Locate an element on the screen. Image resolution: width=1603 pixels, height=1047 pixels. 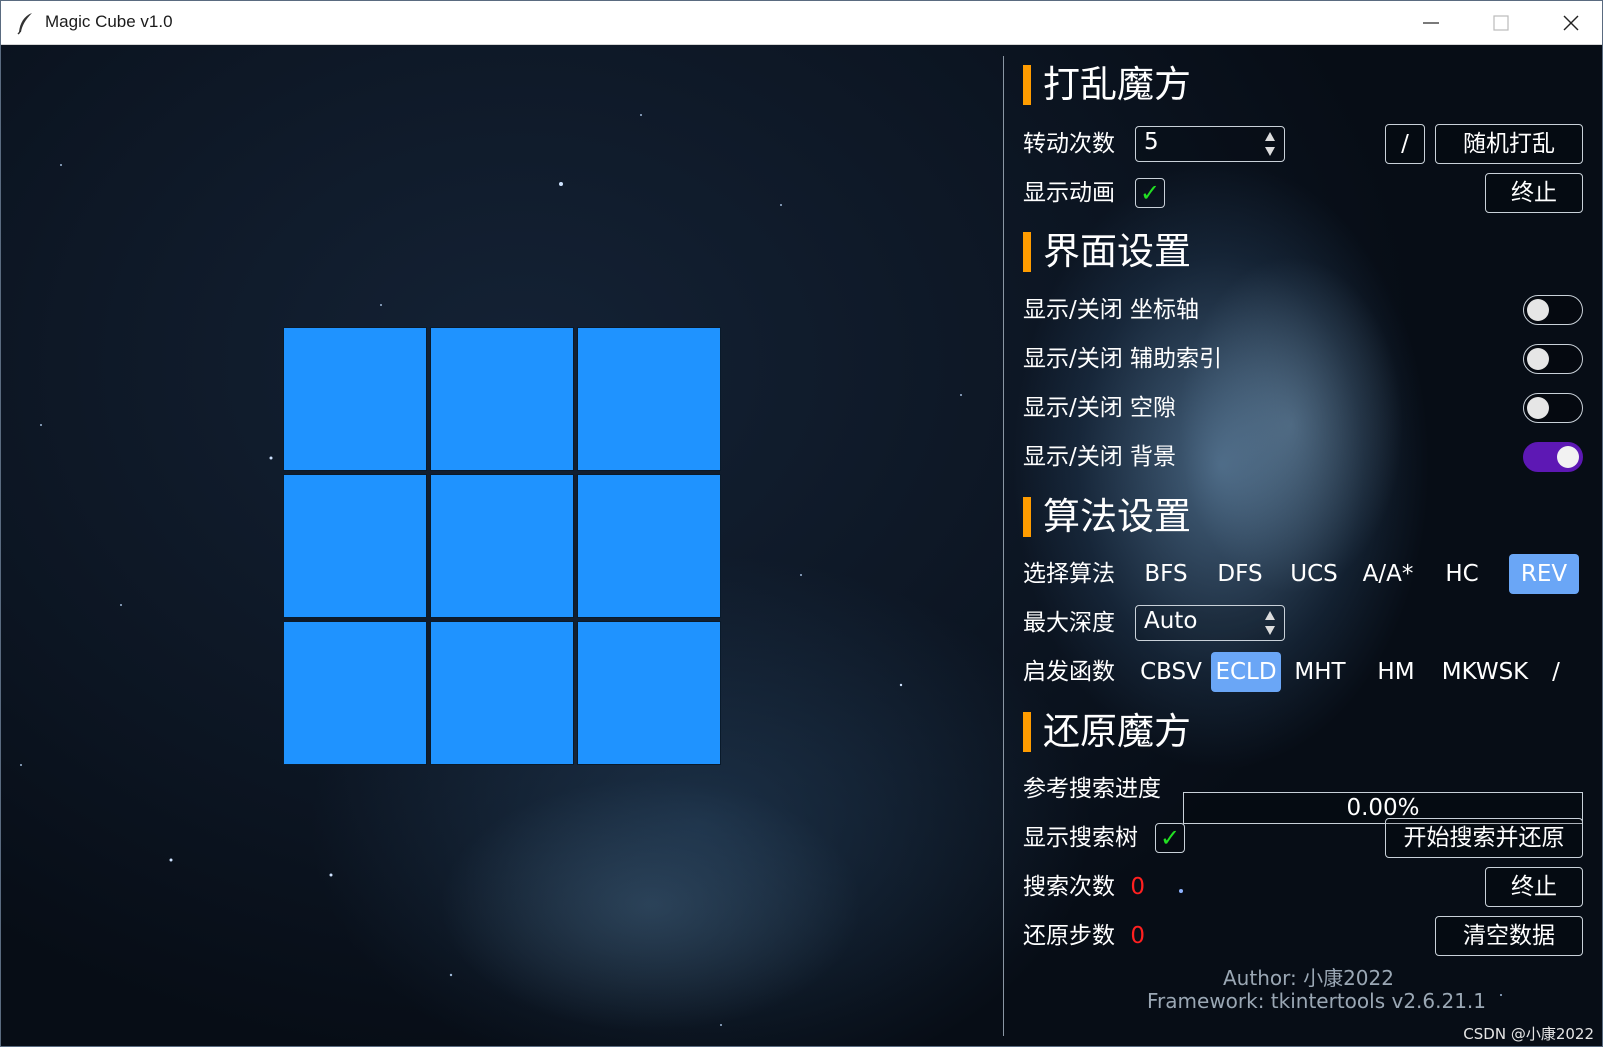
scramble-stop-button: 终止 is located at coordinates (1534, 193).